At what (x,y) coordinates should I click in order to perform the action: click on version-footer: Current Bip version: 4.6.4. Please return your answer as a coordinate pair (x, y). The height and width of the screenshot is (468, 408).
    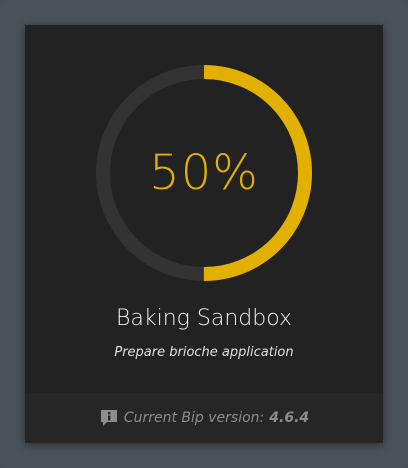
    Looking at the image, I should click on (204, 418).